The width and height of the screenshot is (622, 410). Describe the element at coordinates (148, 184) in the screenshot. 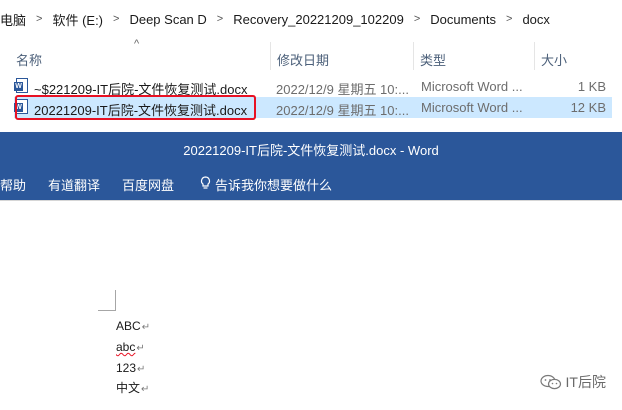

I see `tab-baidu-netdisk: 百度网盘` at that location.